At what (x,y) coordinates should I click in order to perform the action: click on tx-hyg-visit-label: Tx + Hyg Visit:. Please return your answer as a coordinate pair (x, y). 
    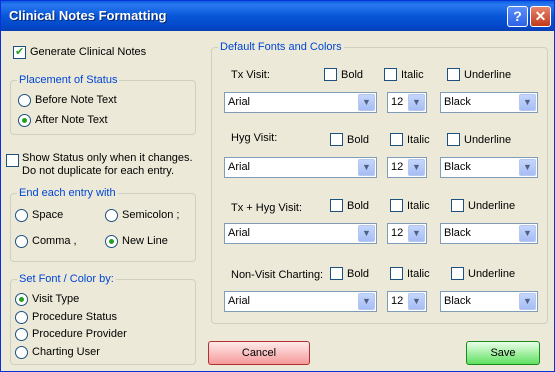
    Looking at the image, I should click on (267, 208).